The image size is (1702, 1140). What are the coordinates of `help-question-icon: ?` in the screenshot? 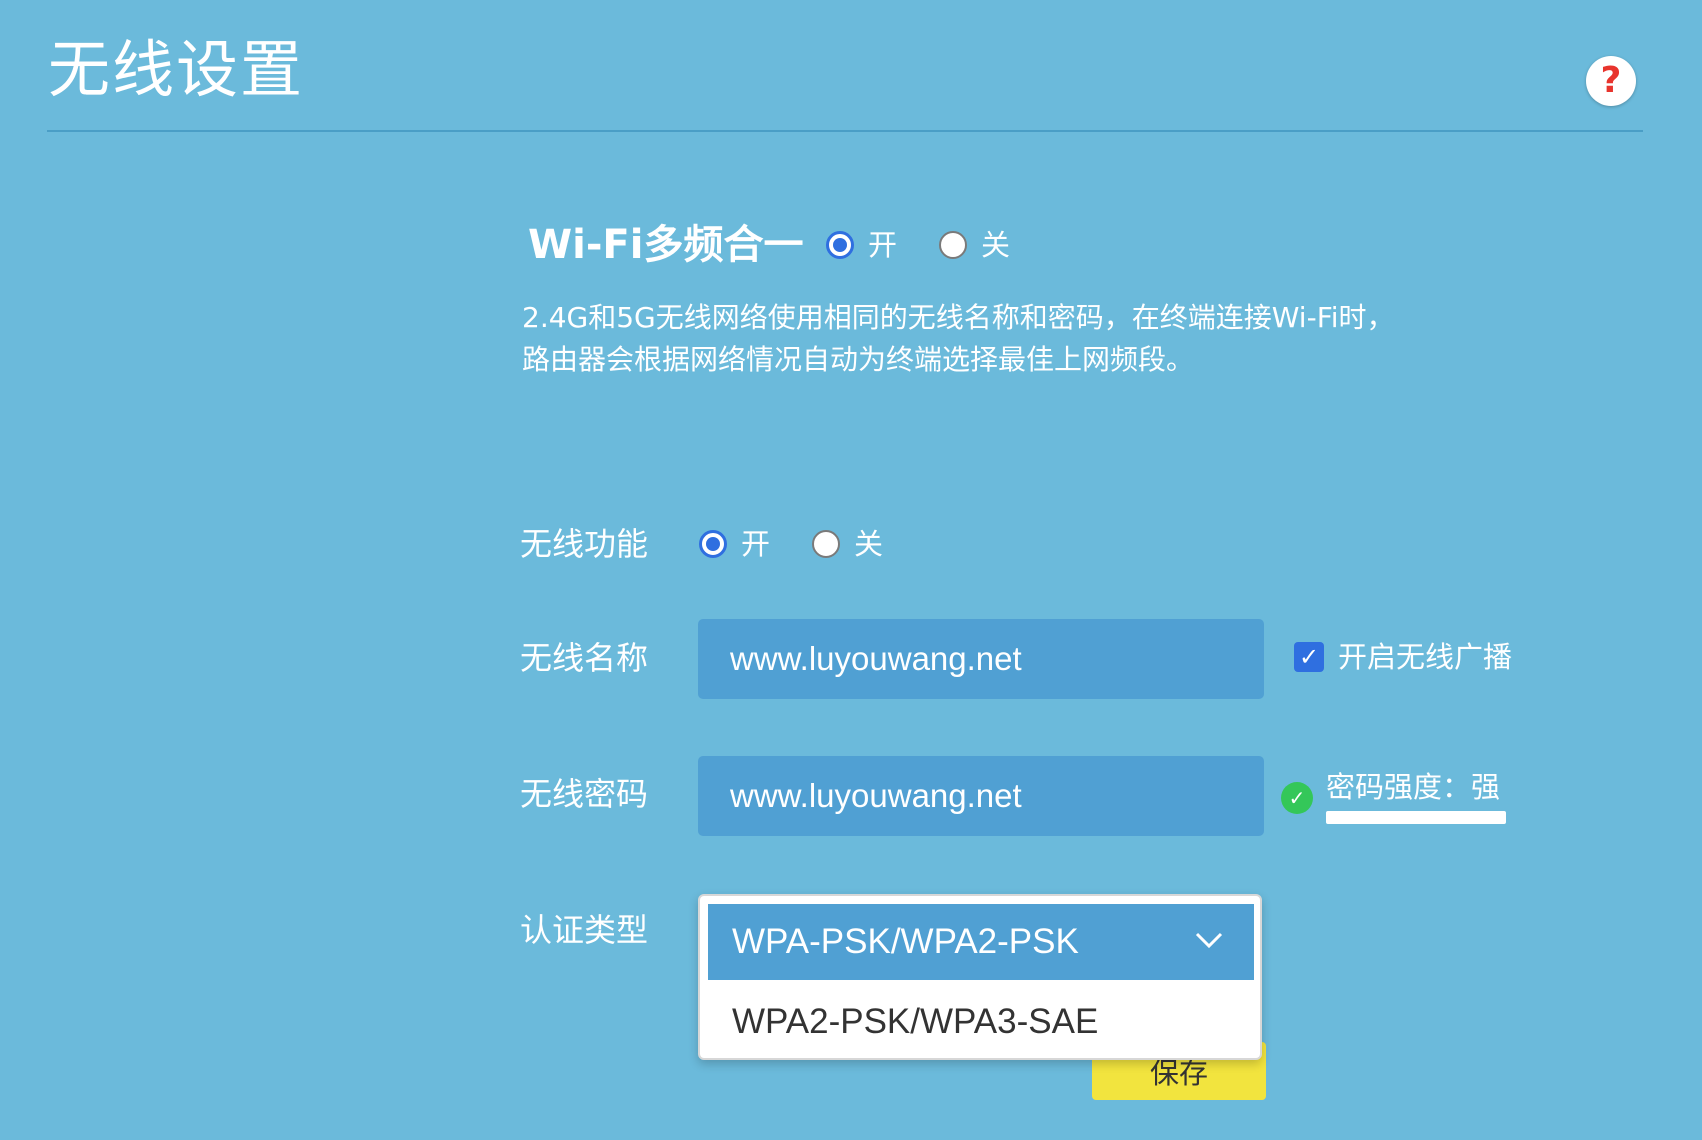 It's located at (1611, 80).